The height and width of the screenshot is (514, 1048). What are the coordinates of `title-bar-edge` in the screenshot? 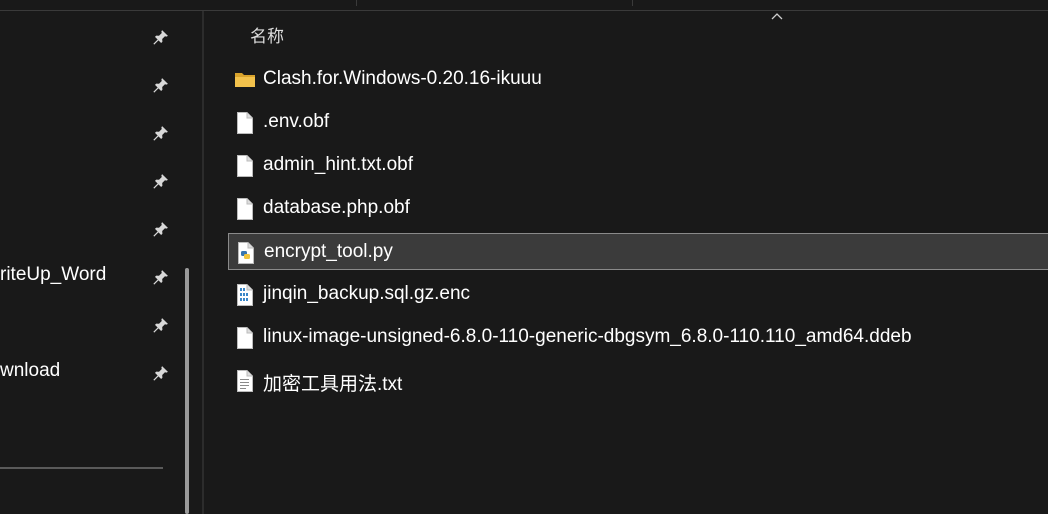 It's located at (524, 5).